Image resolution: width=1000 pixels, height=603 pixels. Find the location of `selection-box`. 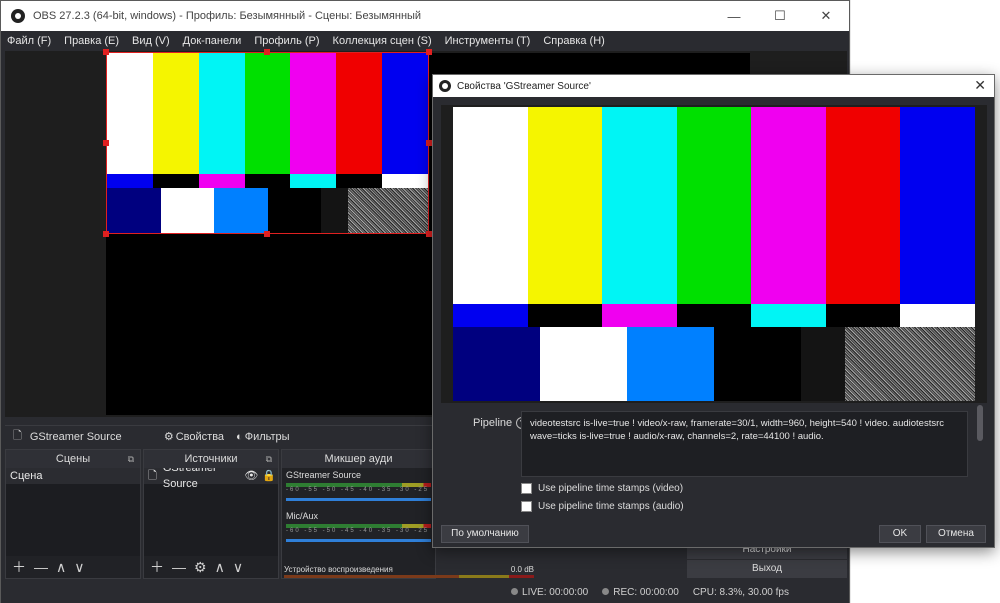

selection-box is located at coordinates (267, 143).